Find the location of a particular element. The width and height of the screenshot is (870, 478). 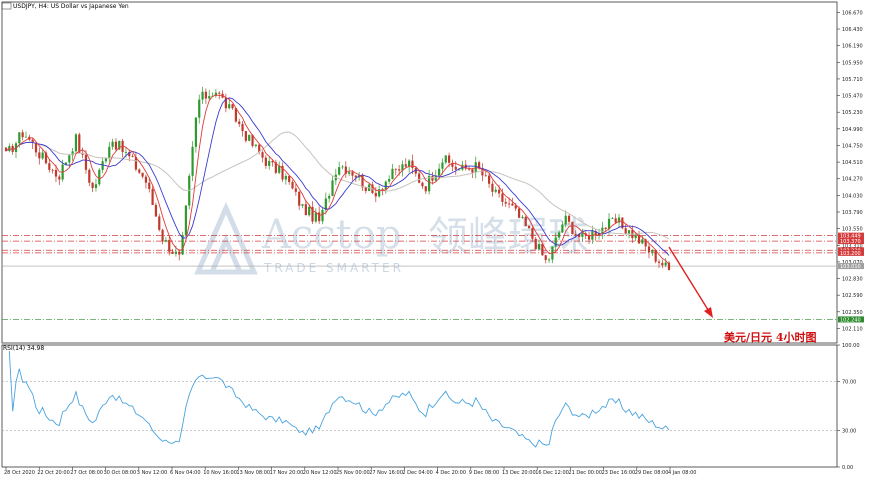

y-tick-label: 105.230 is located at coordinates (852, 113).